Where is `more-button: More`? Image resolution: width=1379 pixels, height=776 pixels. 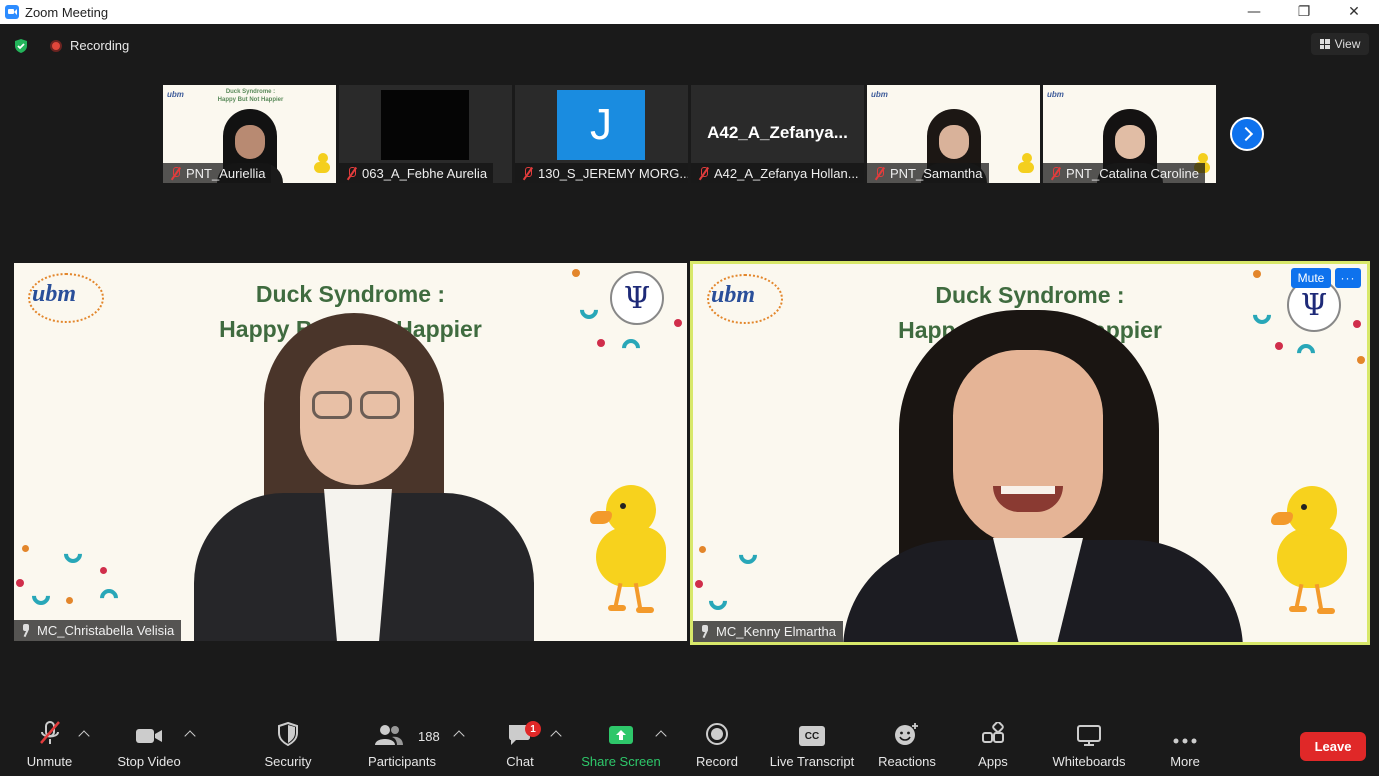
more-button: More is located at coordinates (1185, 746).